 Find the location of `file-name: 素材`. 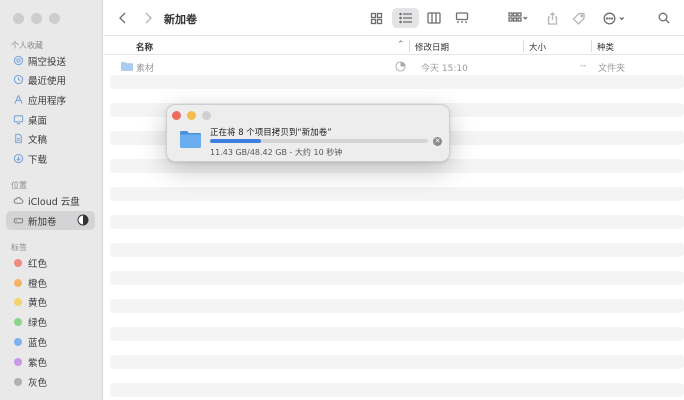

file-name: 素材 is located at coordinates (145, 69).